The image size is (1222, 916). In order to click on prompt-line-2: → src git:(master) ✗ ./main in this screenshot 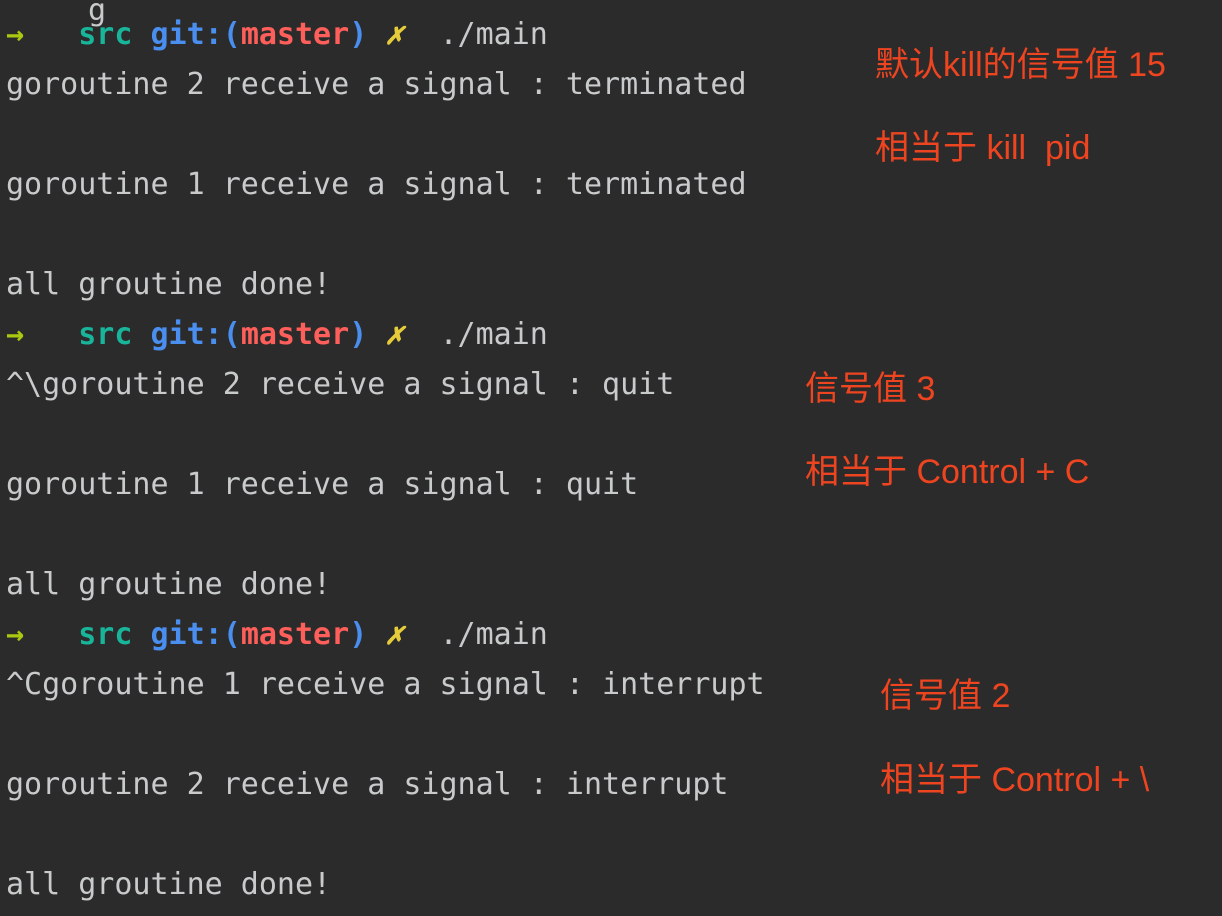, I will do `click(274, 335)`.